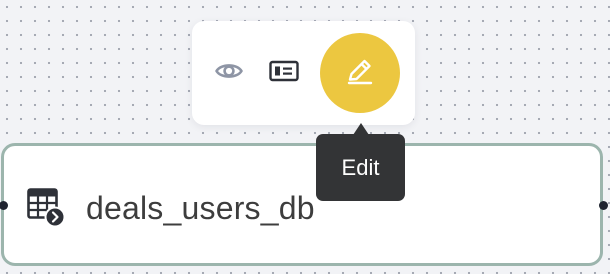 The height and width of the screenshot is (274, 610). I want to click on eye-icon, so click(229, 73).